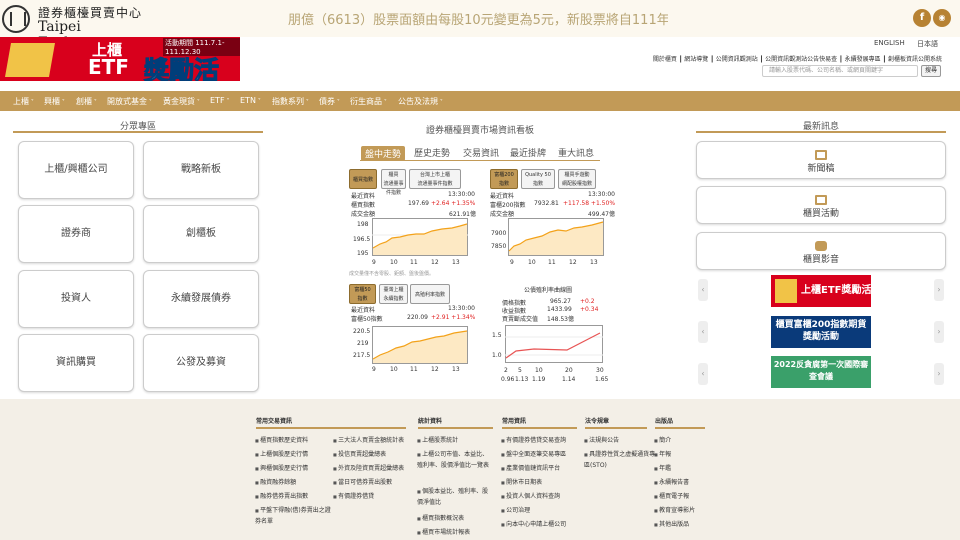 This screenshot has height=540, width=960. I want to click on btn-brokers: 證券商, so click(76, 234).